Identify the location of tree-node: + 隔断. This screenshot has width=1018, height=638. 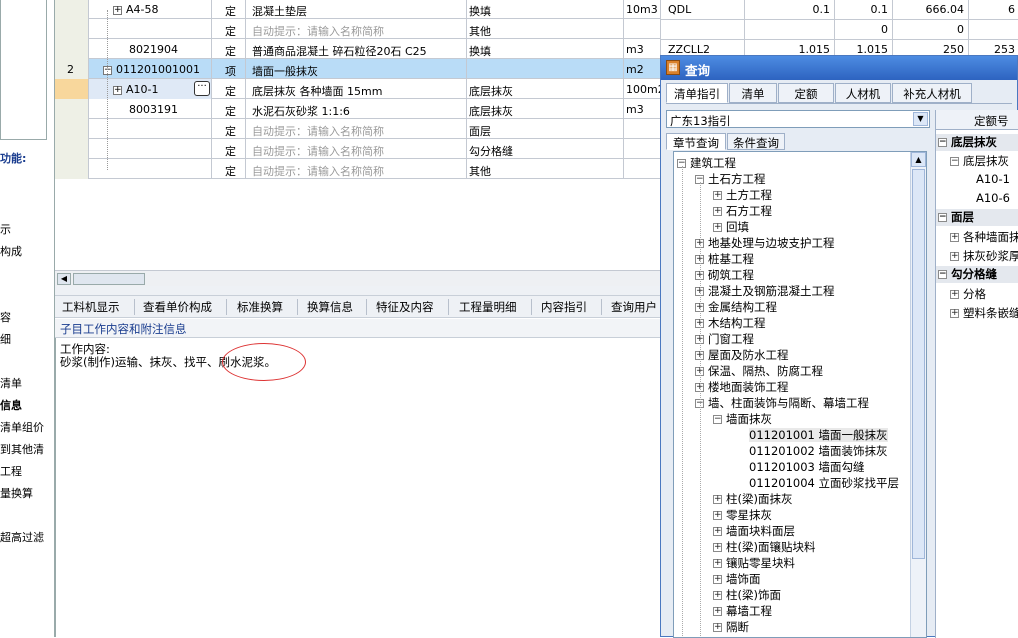
(731, 627).